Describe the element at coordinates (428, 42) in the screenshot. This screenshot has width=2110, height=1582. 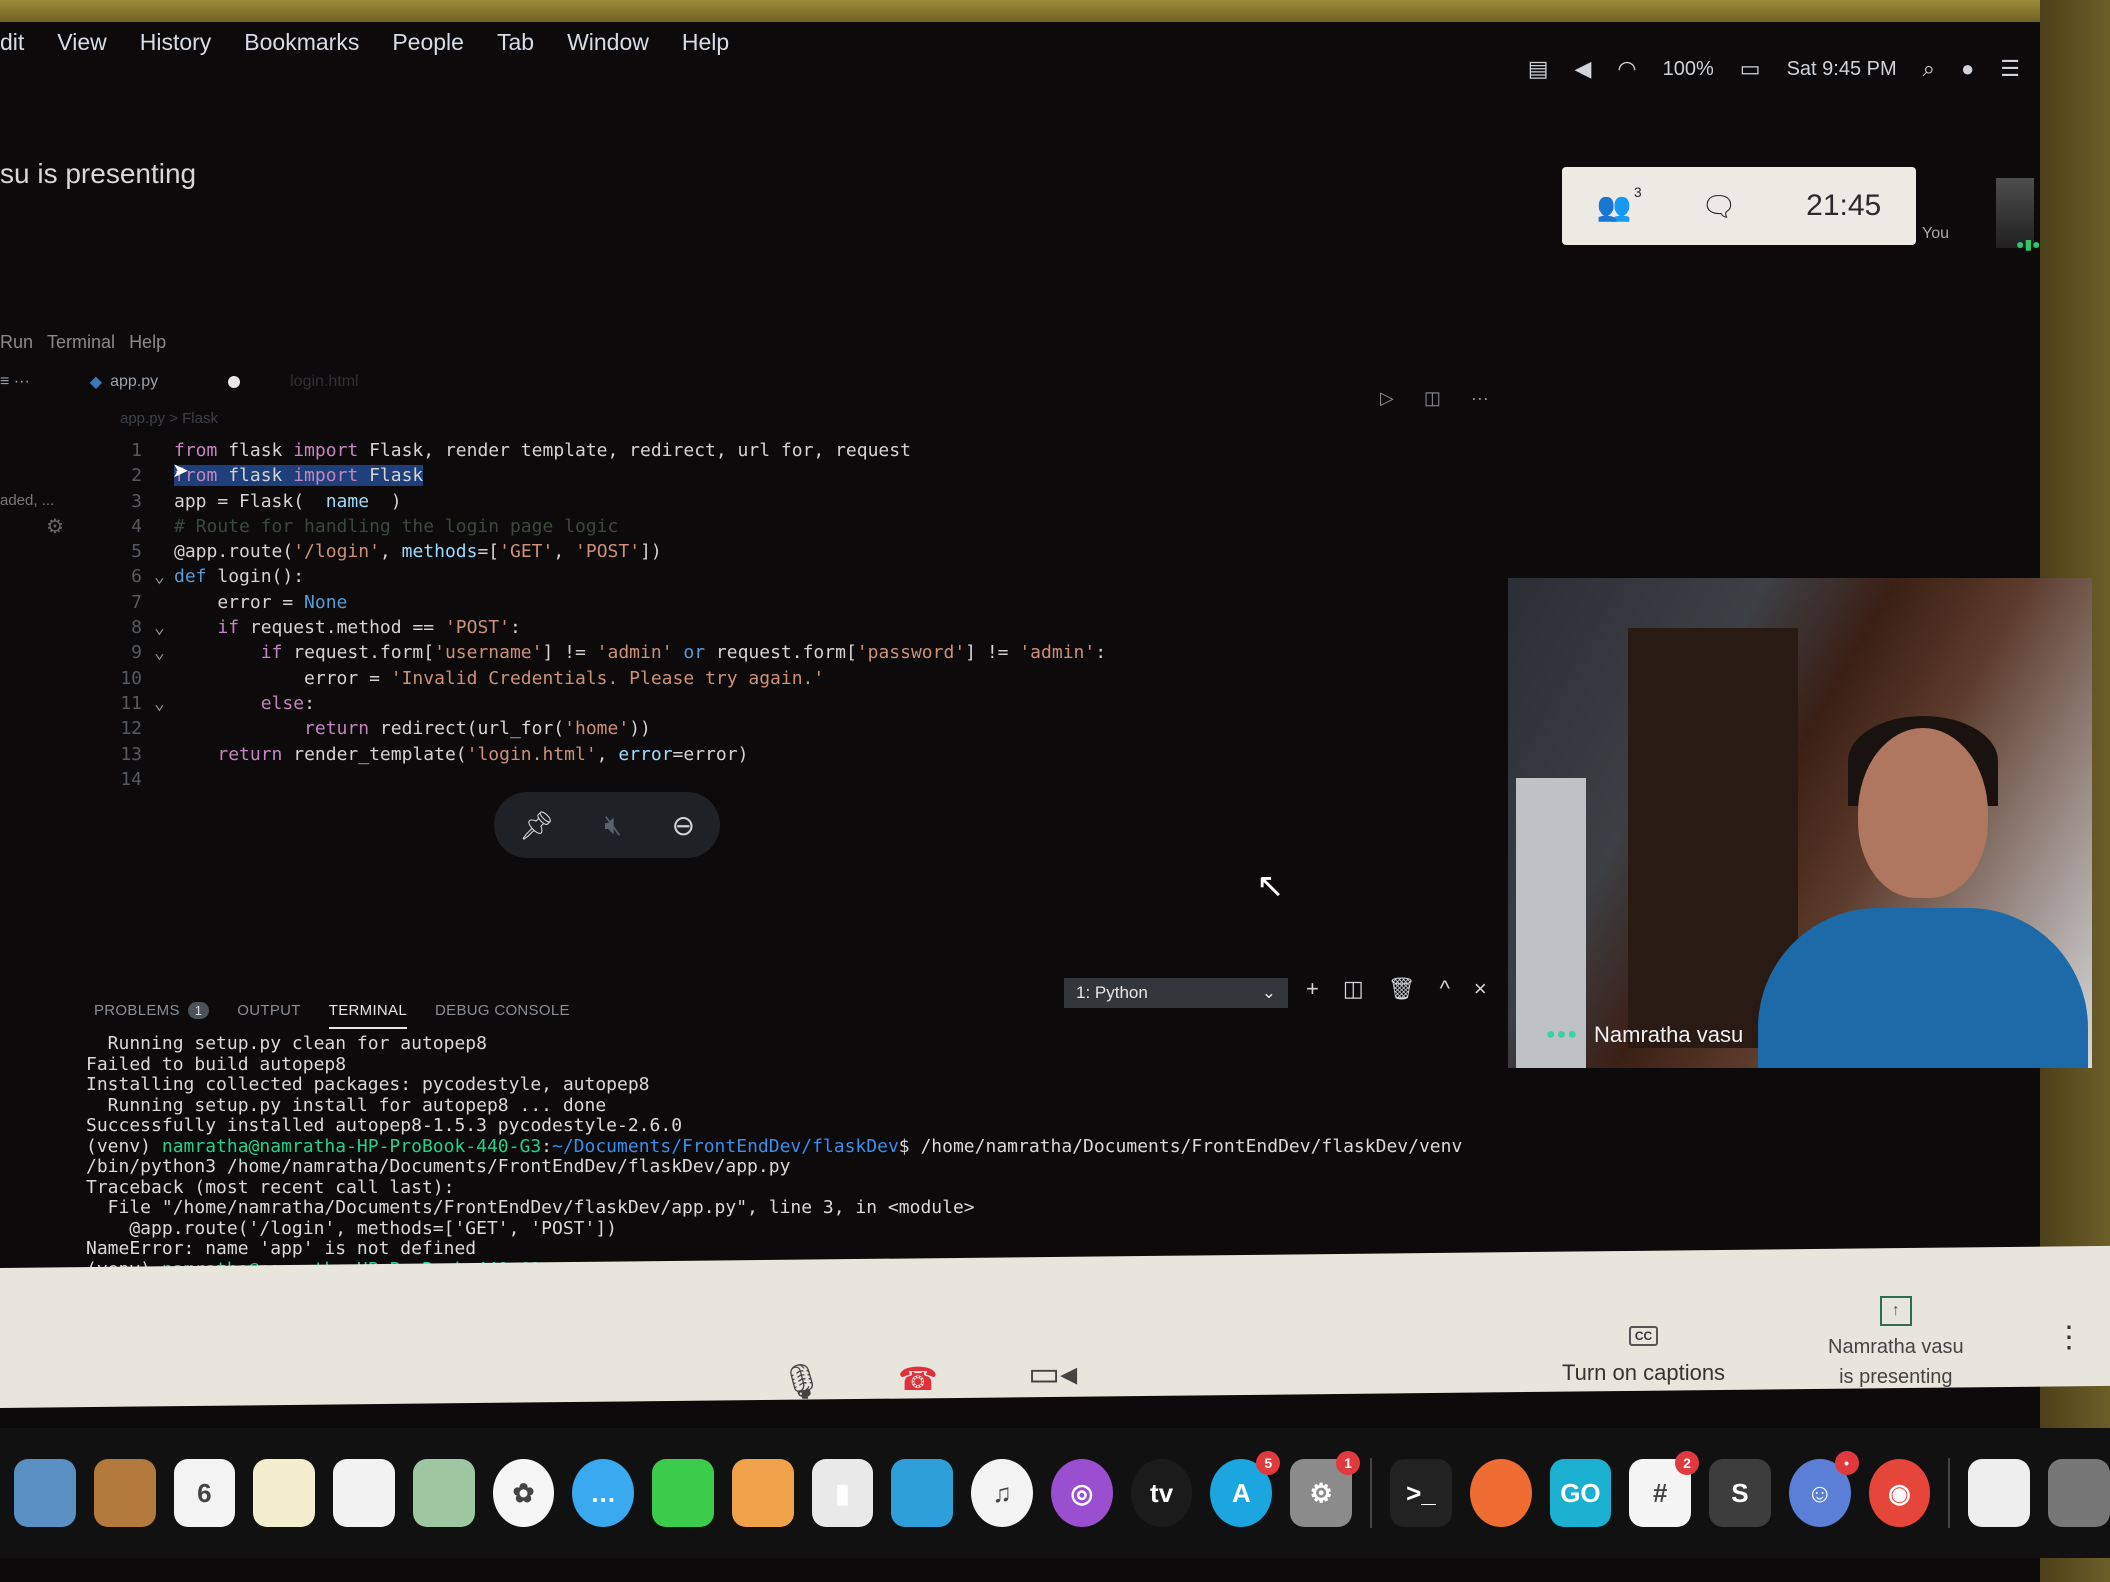
I see `menu-people: People` at that location.